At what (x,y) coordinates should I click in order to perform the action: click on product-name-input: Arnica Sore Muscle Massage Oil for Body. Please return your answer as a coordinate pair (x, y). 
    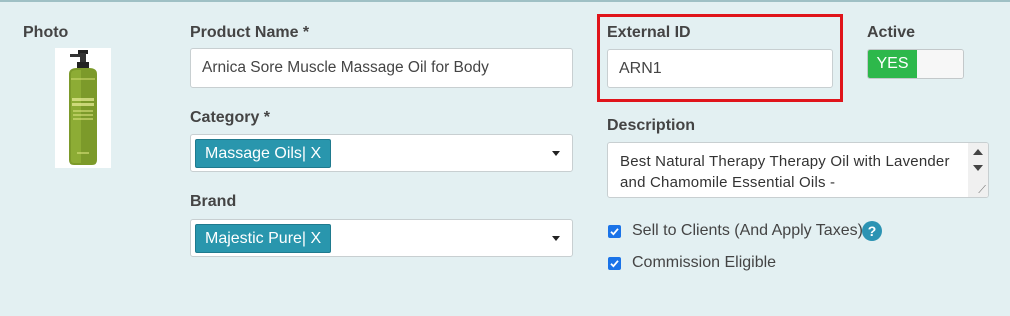
    Looking at the image, I should click on (381, 68).